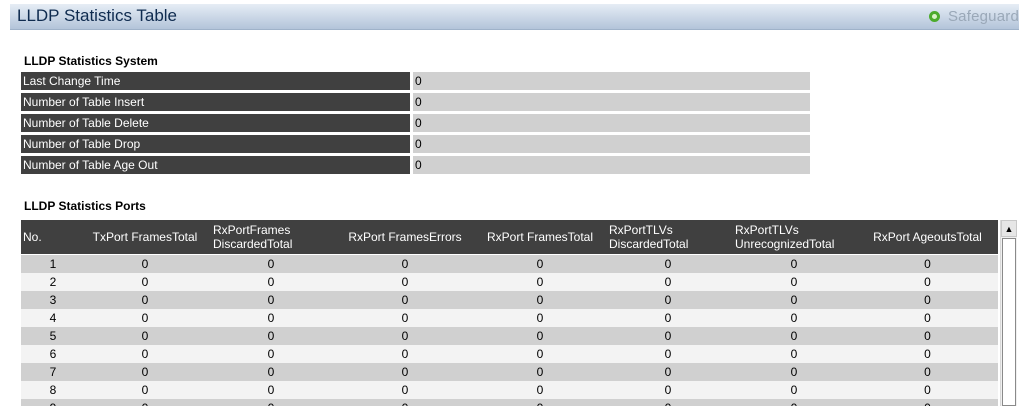  I want to click on safeguard-indicator: Safeguard, so click(973, 16).